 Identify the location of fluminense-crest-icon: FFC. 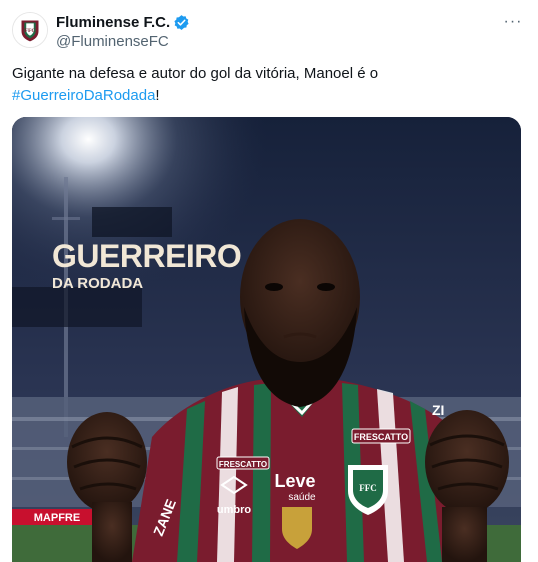
(30, 30).